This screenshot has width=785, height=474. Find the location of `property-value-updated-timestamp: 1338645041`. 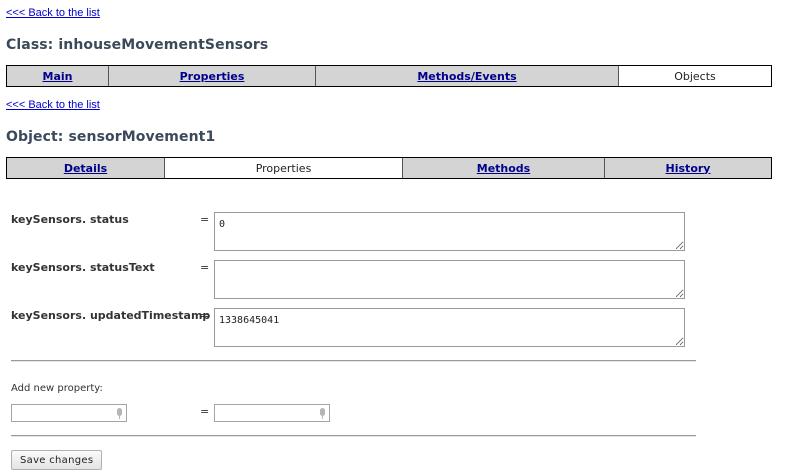

property-value-updated-timestamp: 1338645041 is located at coordinates (449, 327).